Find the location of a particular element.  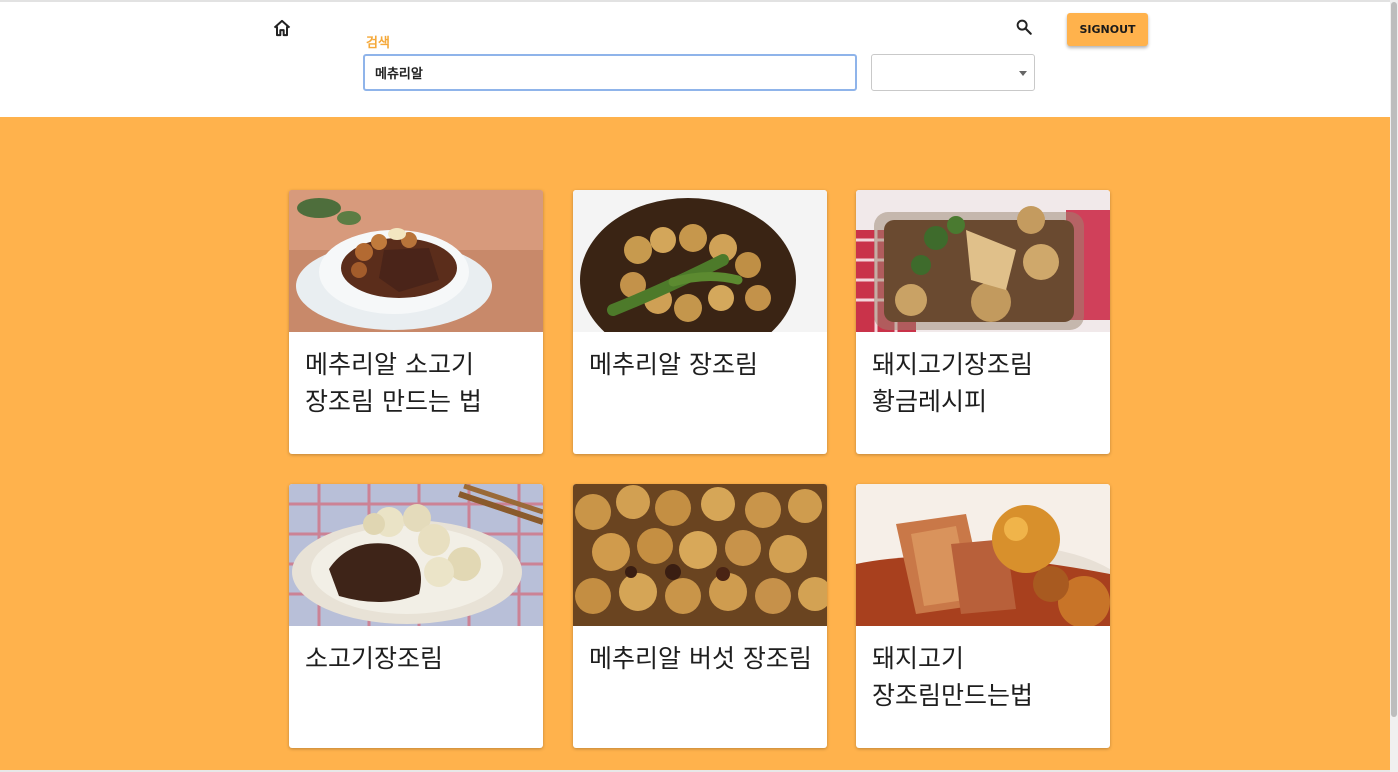

home-icon is located at coordinates (282, 30).